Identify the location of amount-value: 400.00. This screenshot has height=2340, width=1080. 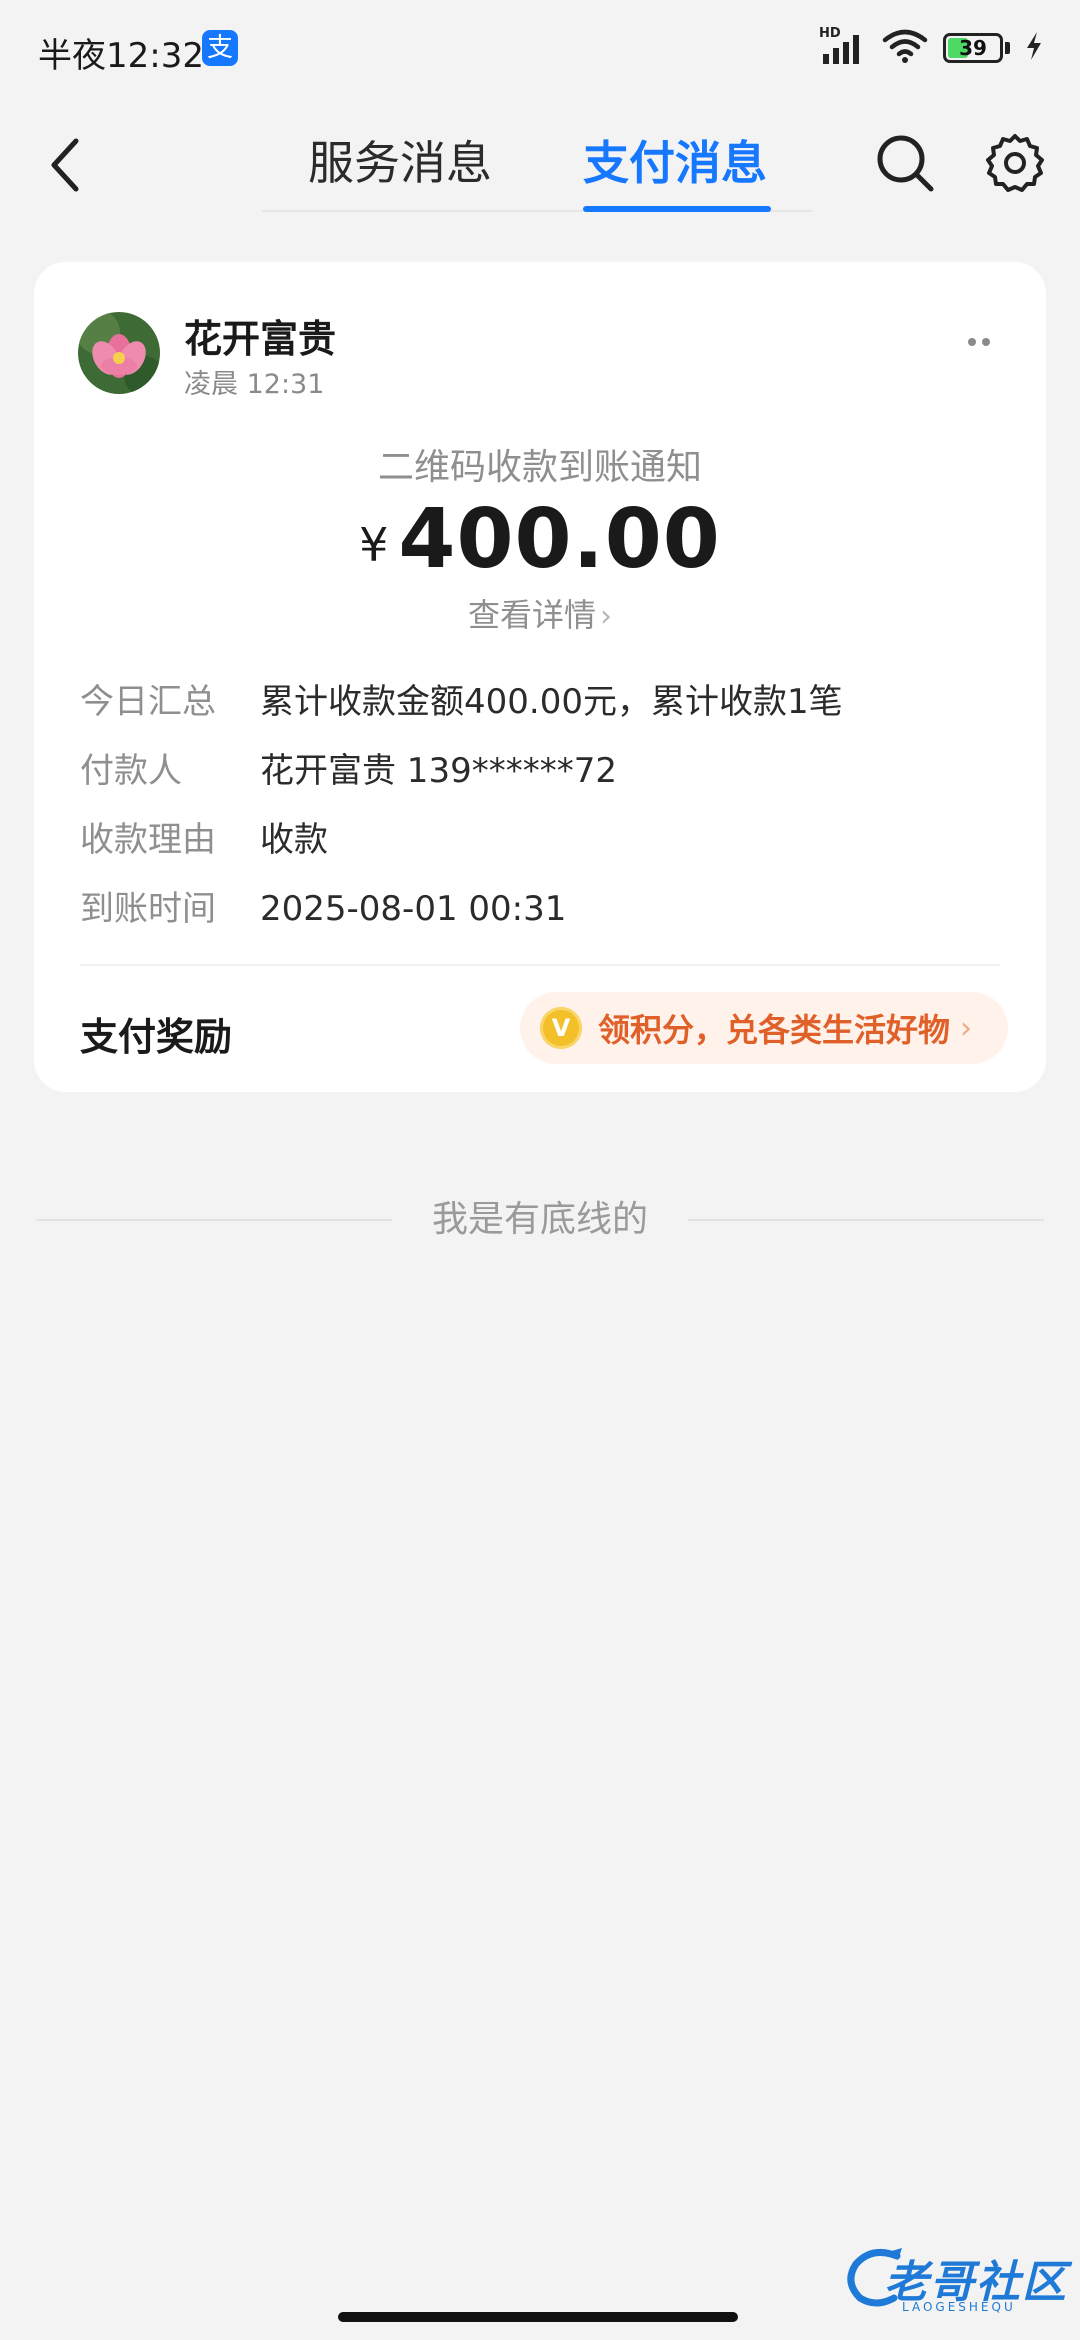
(559, 539).